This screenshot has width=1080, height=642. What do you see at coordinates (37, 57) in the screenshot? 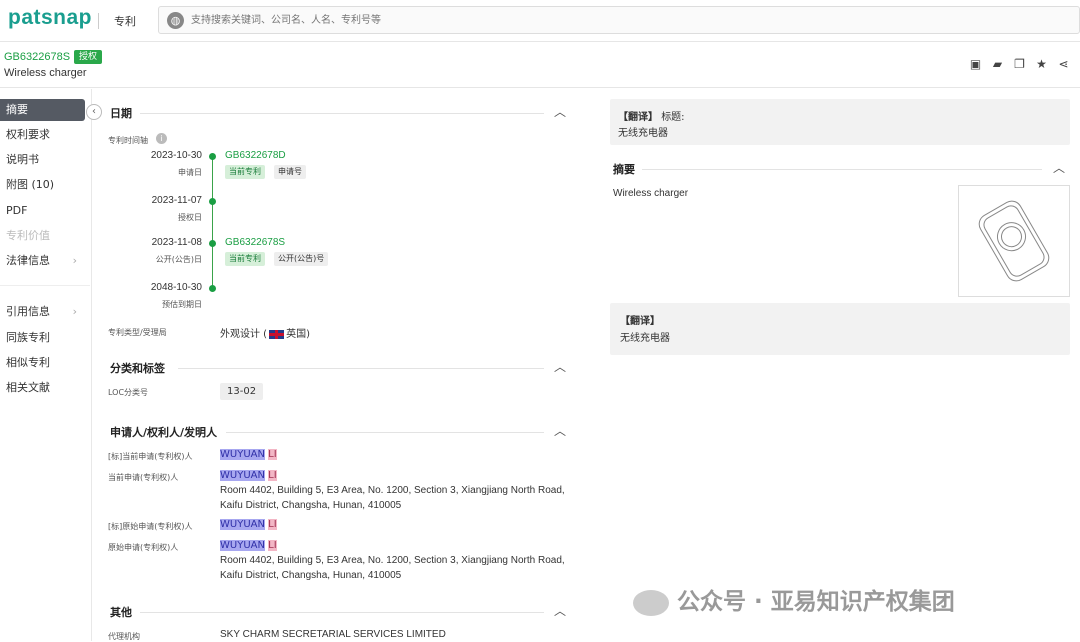
I see `patent-number: GB6322678S` at bounding box center [37, 57].